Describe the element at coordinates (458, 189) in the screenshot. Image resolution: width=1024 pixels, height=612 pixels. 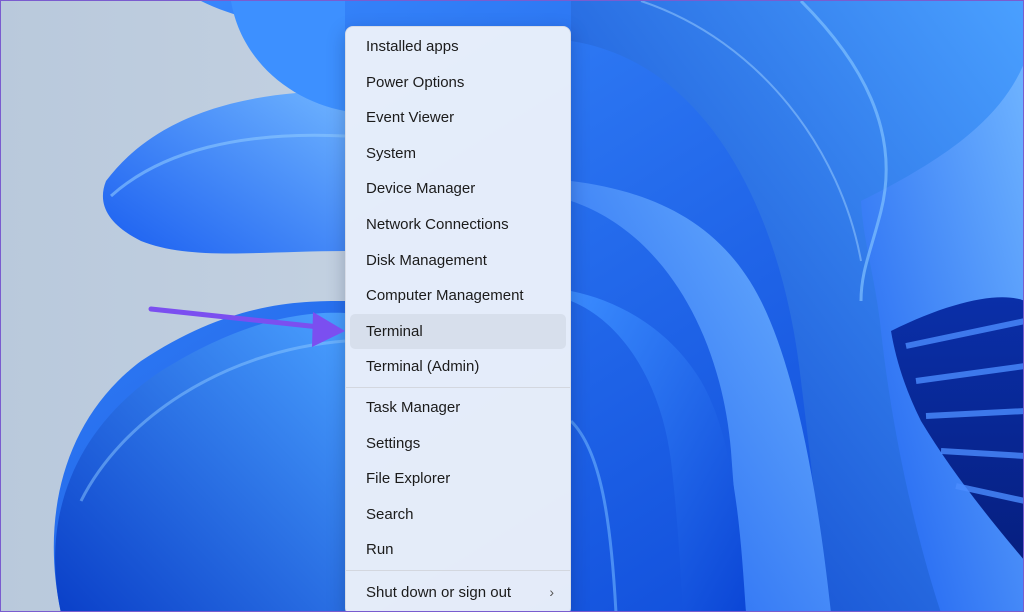
I see `menu-item-device-manager: Device Manager` at that location.